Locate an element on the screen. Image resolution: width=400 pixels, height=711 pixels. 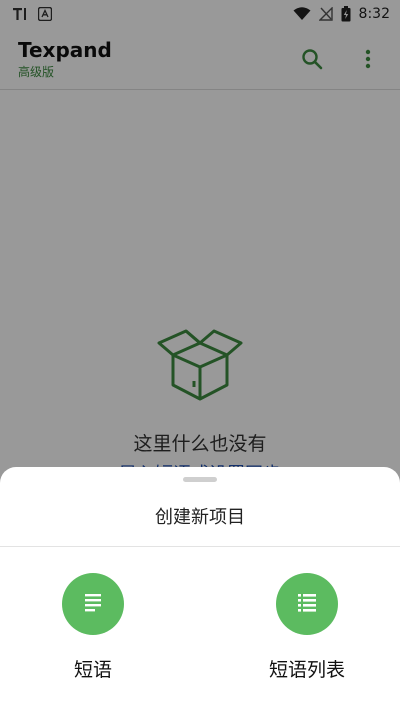
create-phrase-button: 短语 is located at coordinates (93, 627).